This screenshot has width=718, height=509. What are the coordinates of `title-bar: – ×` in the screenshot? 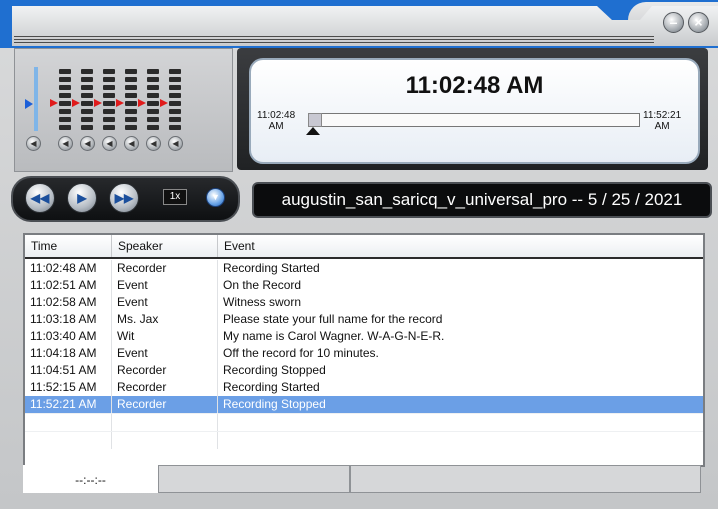 It's located at (359, 24).